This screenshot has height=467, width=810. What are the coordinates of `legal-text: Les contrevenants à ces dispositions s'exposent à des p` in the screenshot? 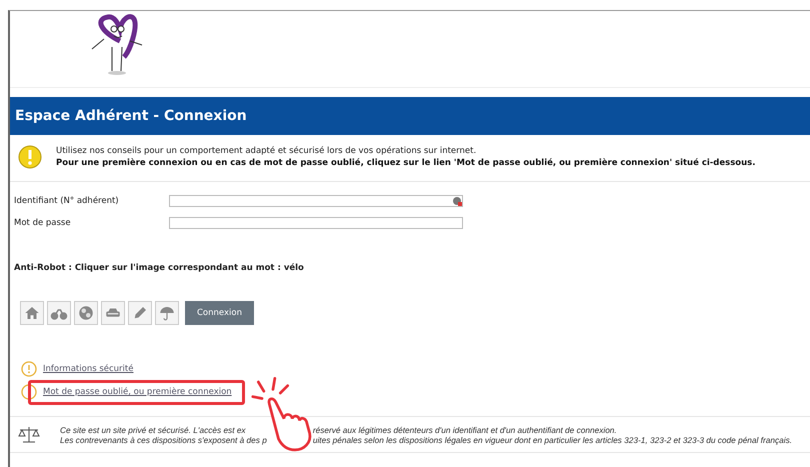 It's located at (163, 440).